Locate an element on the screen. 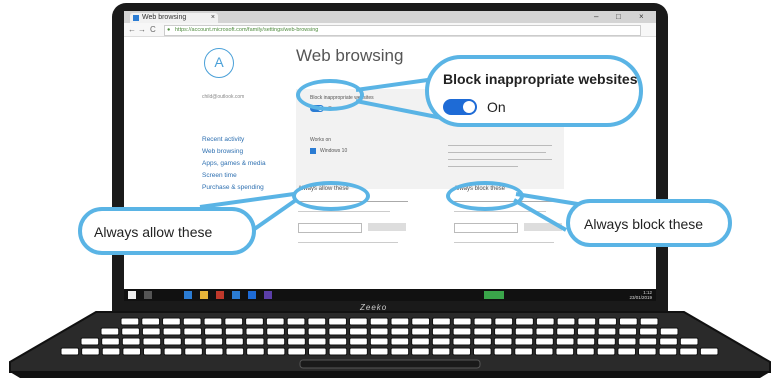 The image size is (781, 381). block-callout-heading: Block inappropriate websites is located at coordinates (540, 79).